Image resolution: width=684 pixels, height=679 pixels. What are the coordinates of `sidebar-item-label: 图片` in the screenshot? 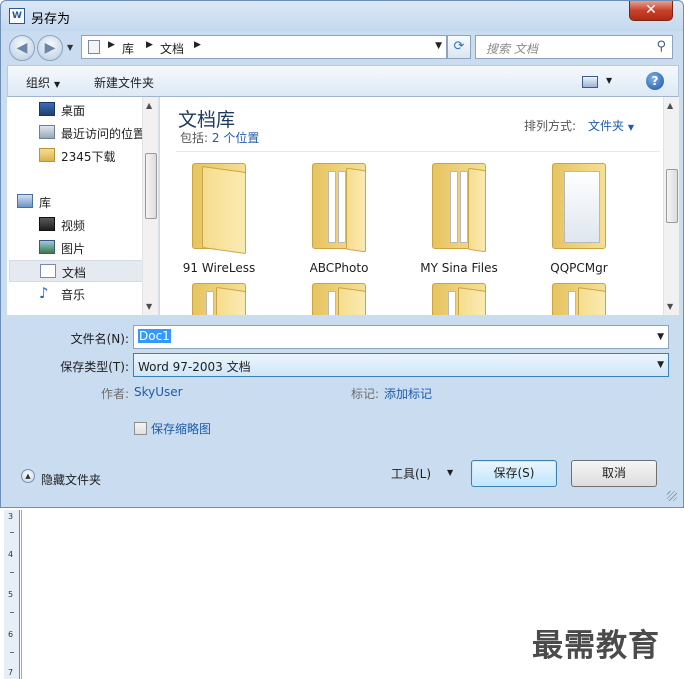 It's located at (73, 249).